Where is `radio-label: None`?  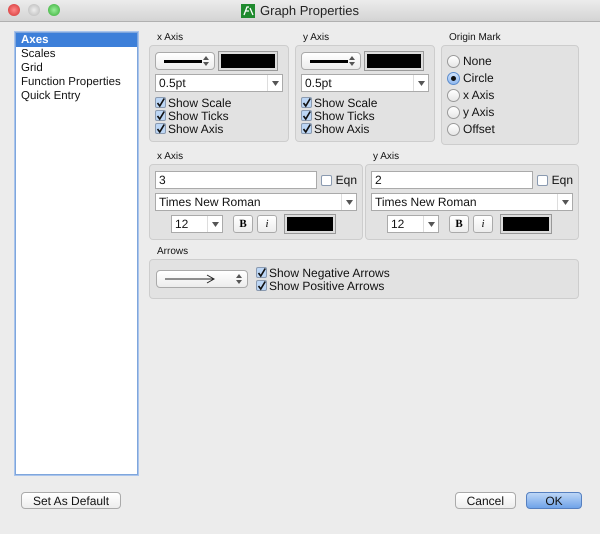
radio-label: None is located at coordinates (477, 61).